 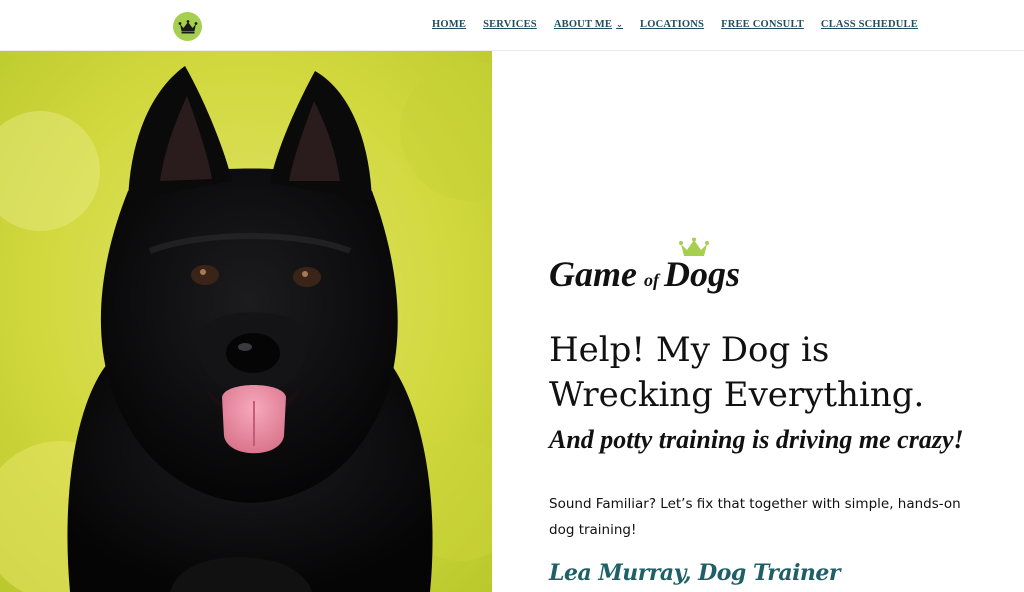 What do you see at coordinates (737, 372) in the screenshot?
I see `hero-headline: Help! My Dog is Wrecking Everything.` at bounding box center [737, 372].